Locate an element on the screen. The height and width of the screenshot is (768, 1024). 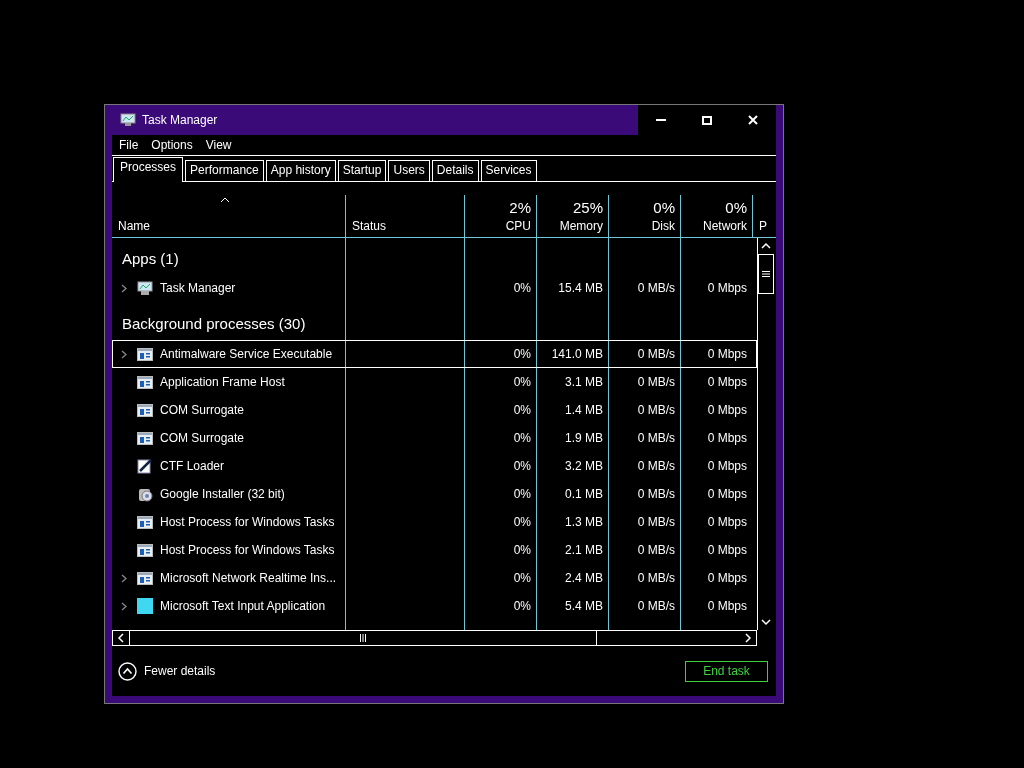
horizontal-scrollbar is located at coordinates (434, 638).